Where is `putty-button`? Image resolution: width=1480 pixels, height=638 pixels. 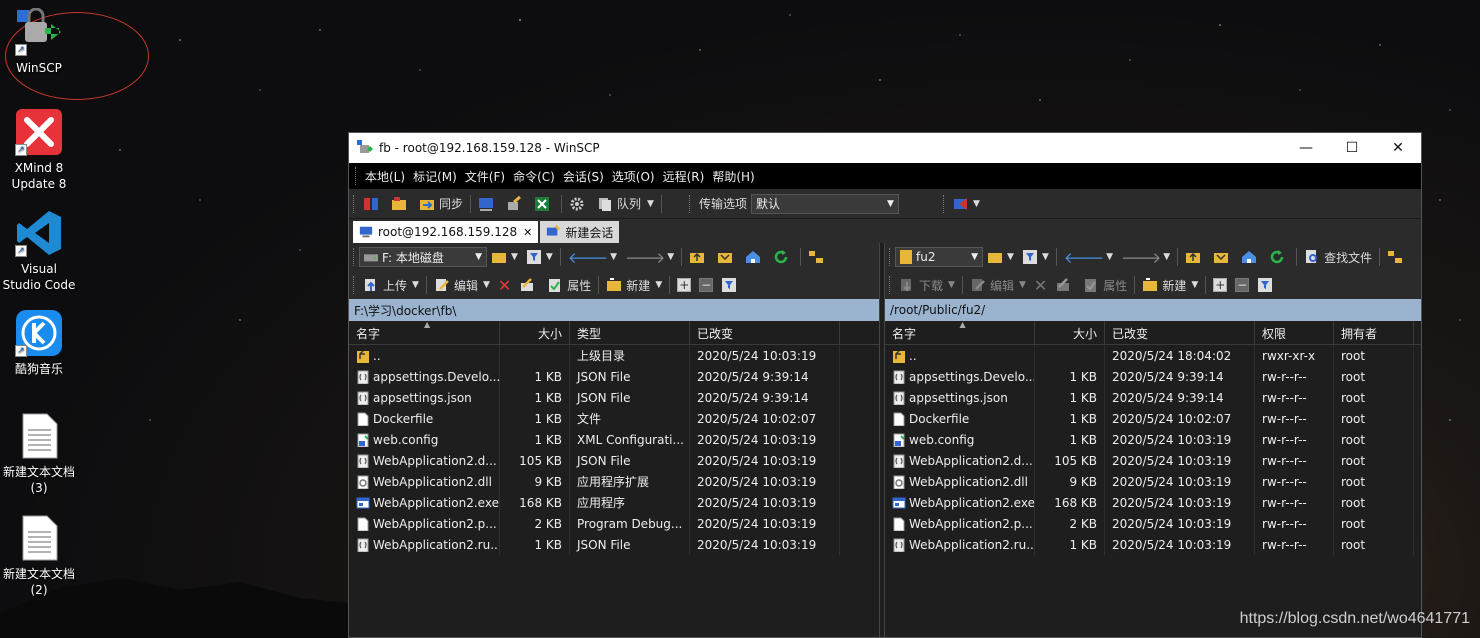 putty-button is located at coordinates (516, 204).